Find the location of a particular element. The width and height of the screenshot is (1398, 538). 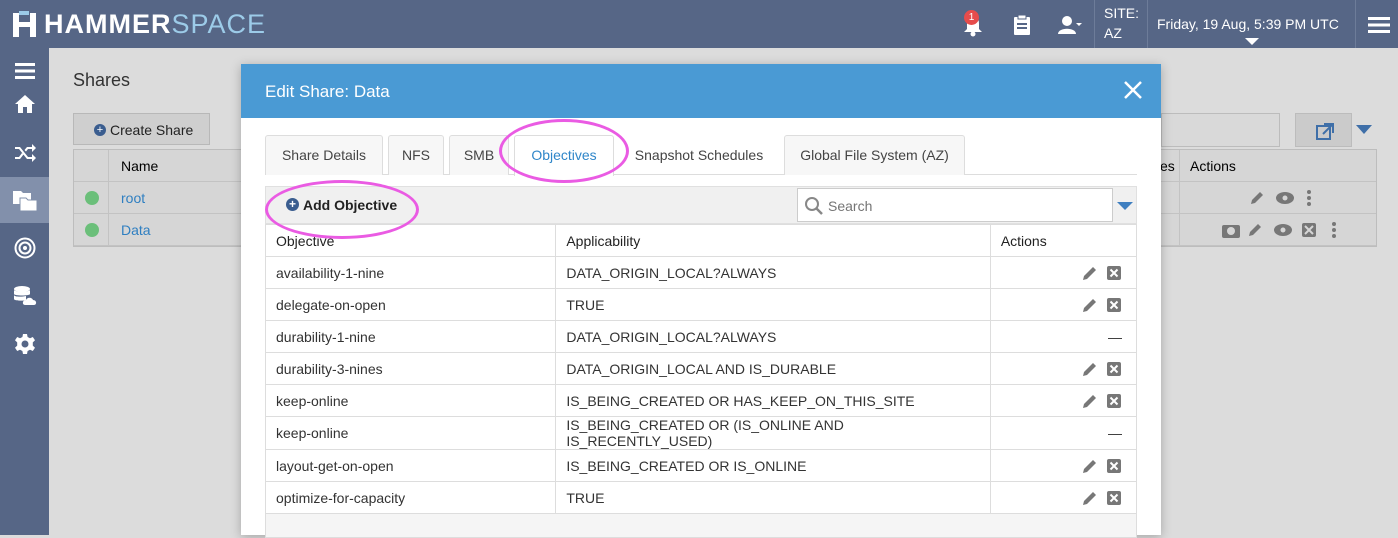

menu-icon is located at coordinates (24, 71).